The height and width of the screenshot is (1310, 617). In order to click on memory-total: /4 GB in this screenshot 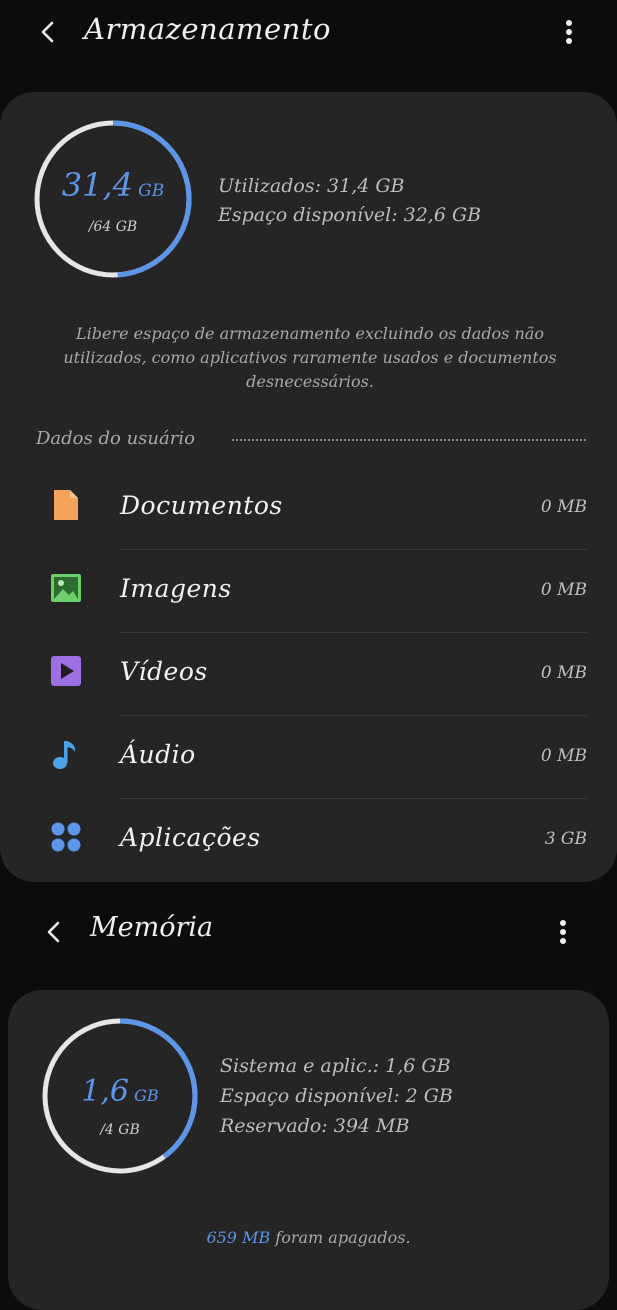, I will do `click(120, 1130)`.